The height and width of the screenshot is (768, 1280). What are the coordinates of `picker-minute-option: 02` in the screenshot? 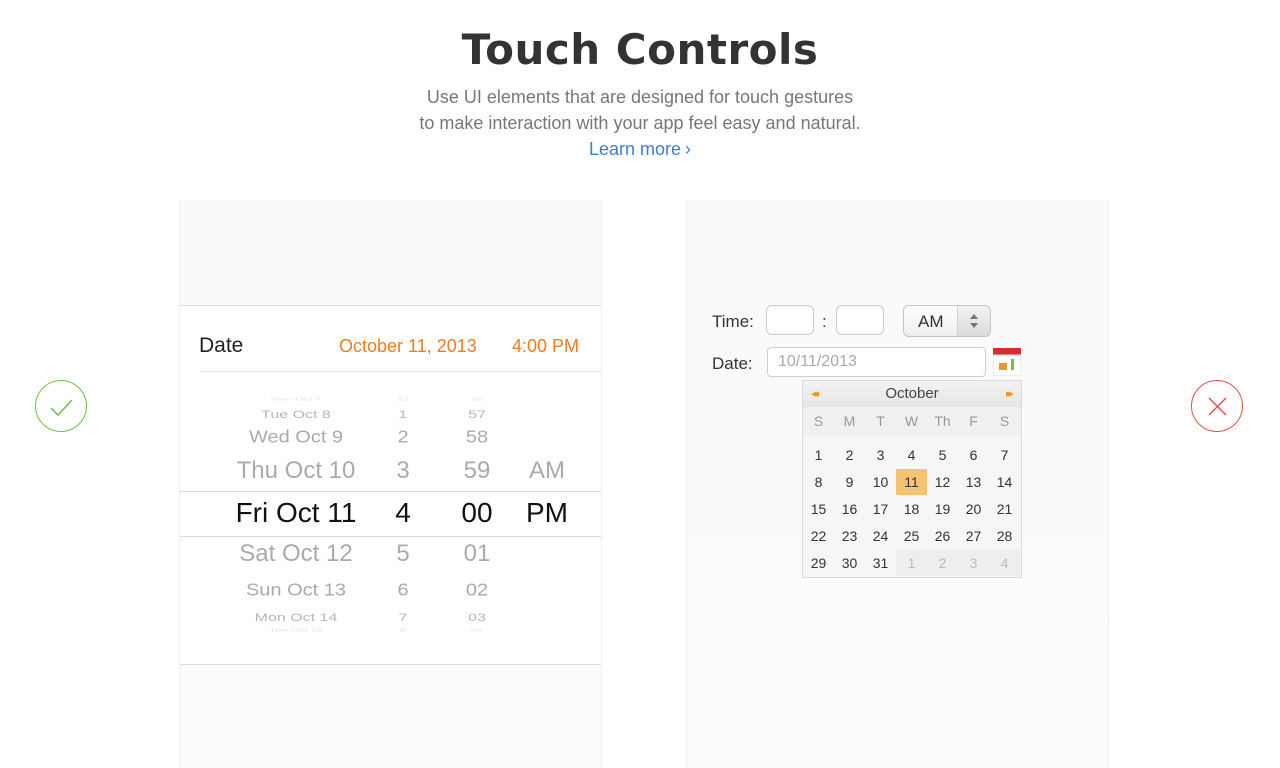 It's located at (477, 590).